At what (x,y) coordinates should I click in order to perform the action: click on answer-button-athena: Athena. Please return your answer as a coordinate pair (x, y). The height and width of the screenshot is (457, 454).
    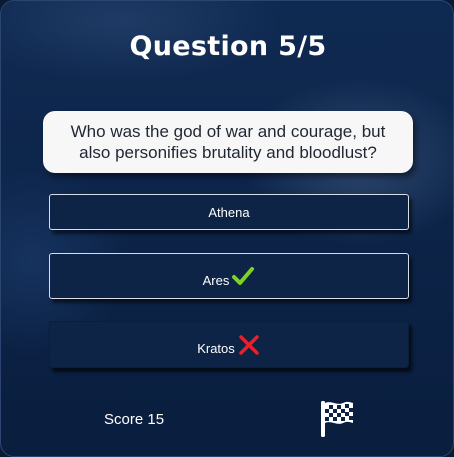
    Looking at the image, I should click on (229, 212).